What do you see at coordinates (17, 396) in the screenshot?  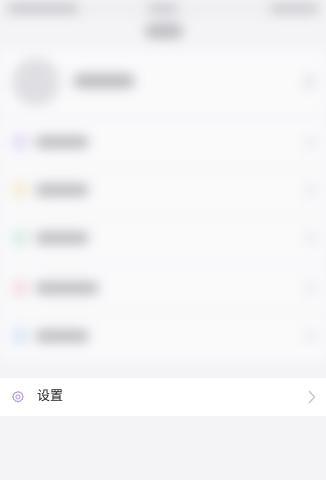 I see `gear-icon` at bounding box center [17, 396].